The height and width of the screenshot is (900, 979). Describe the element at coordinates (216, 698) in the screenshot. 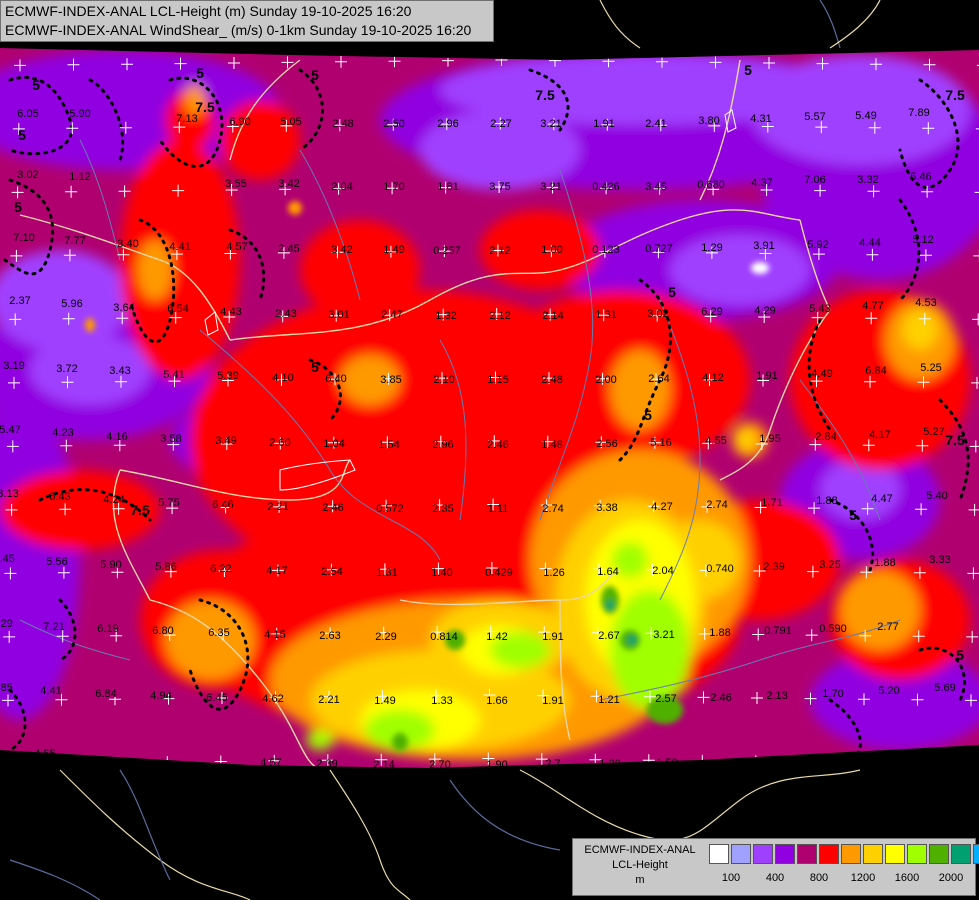

I see `lcl-value-label: 6.45` at that location.